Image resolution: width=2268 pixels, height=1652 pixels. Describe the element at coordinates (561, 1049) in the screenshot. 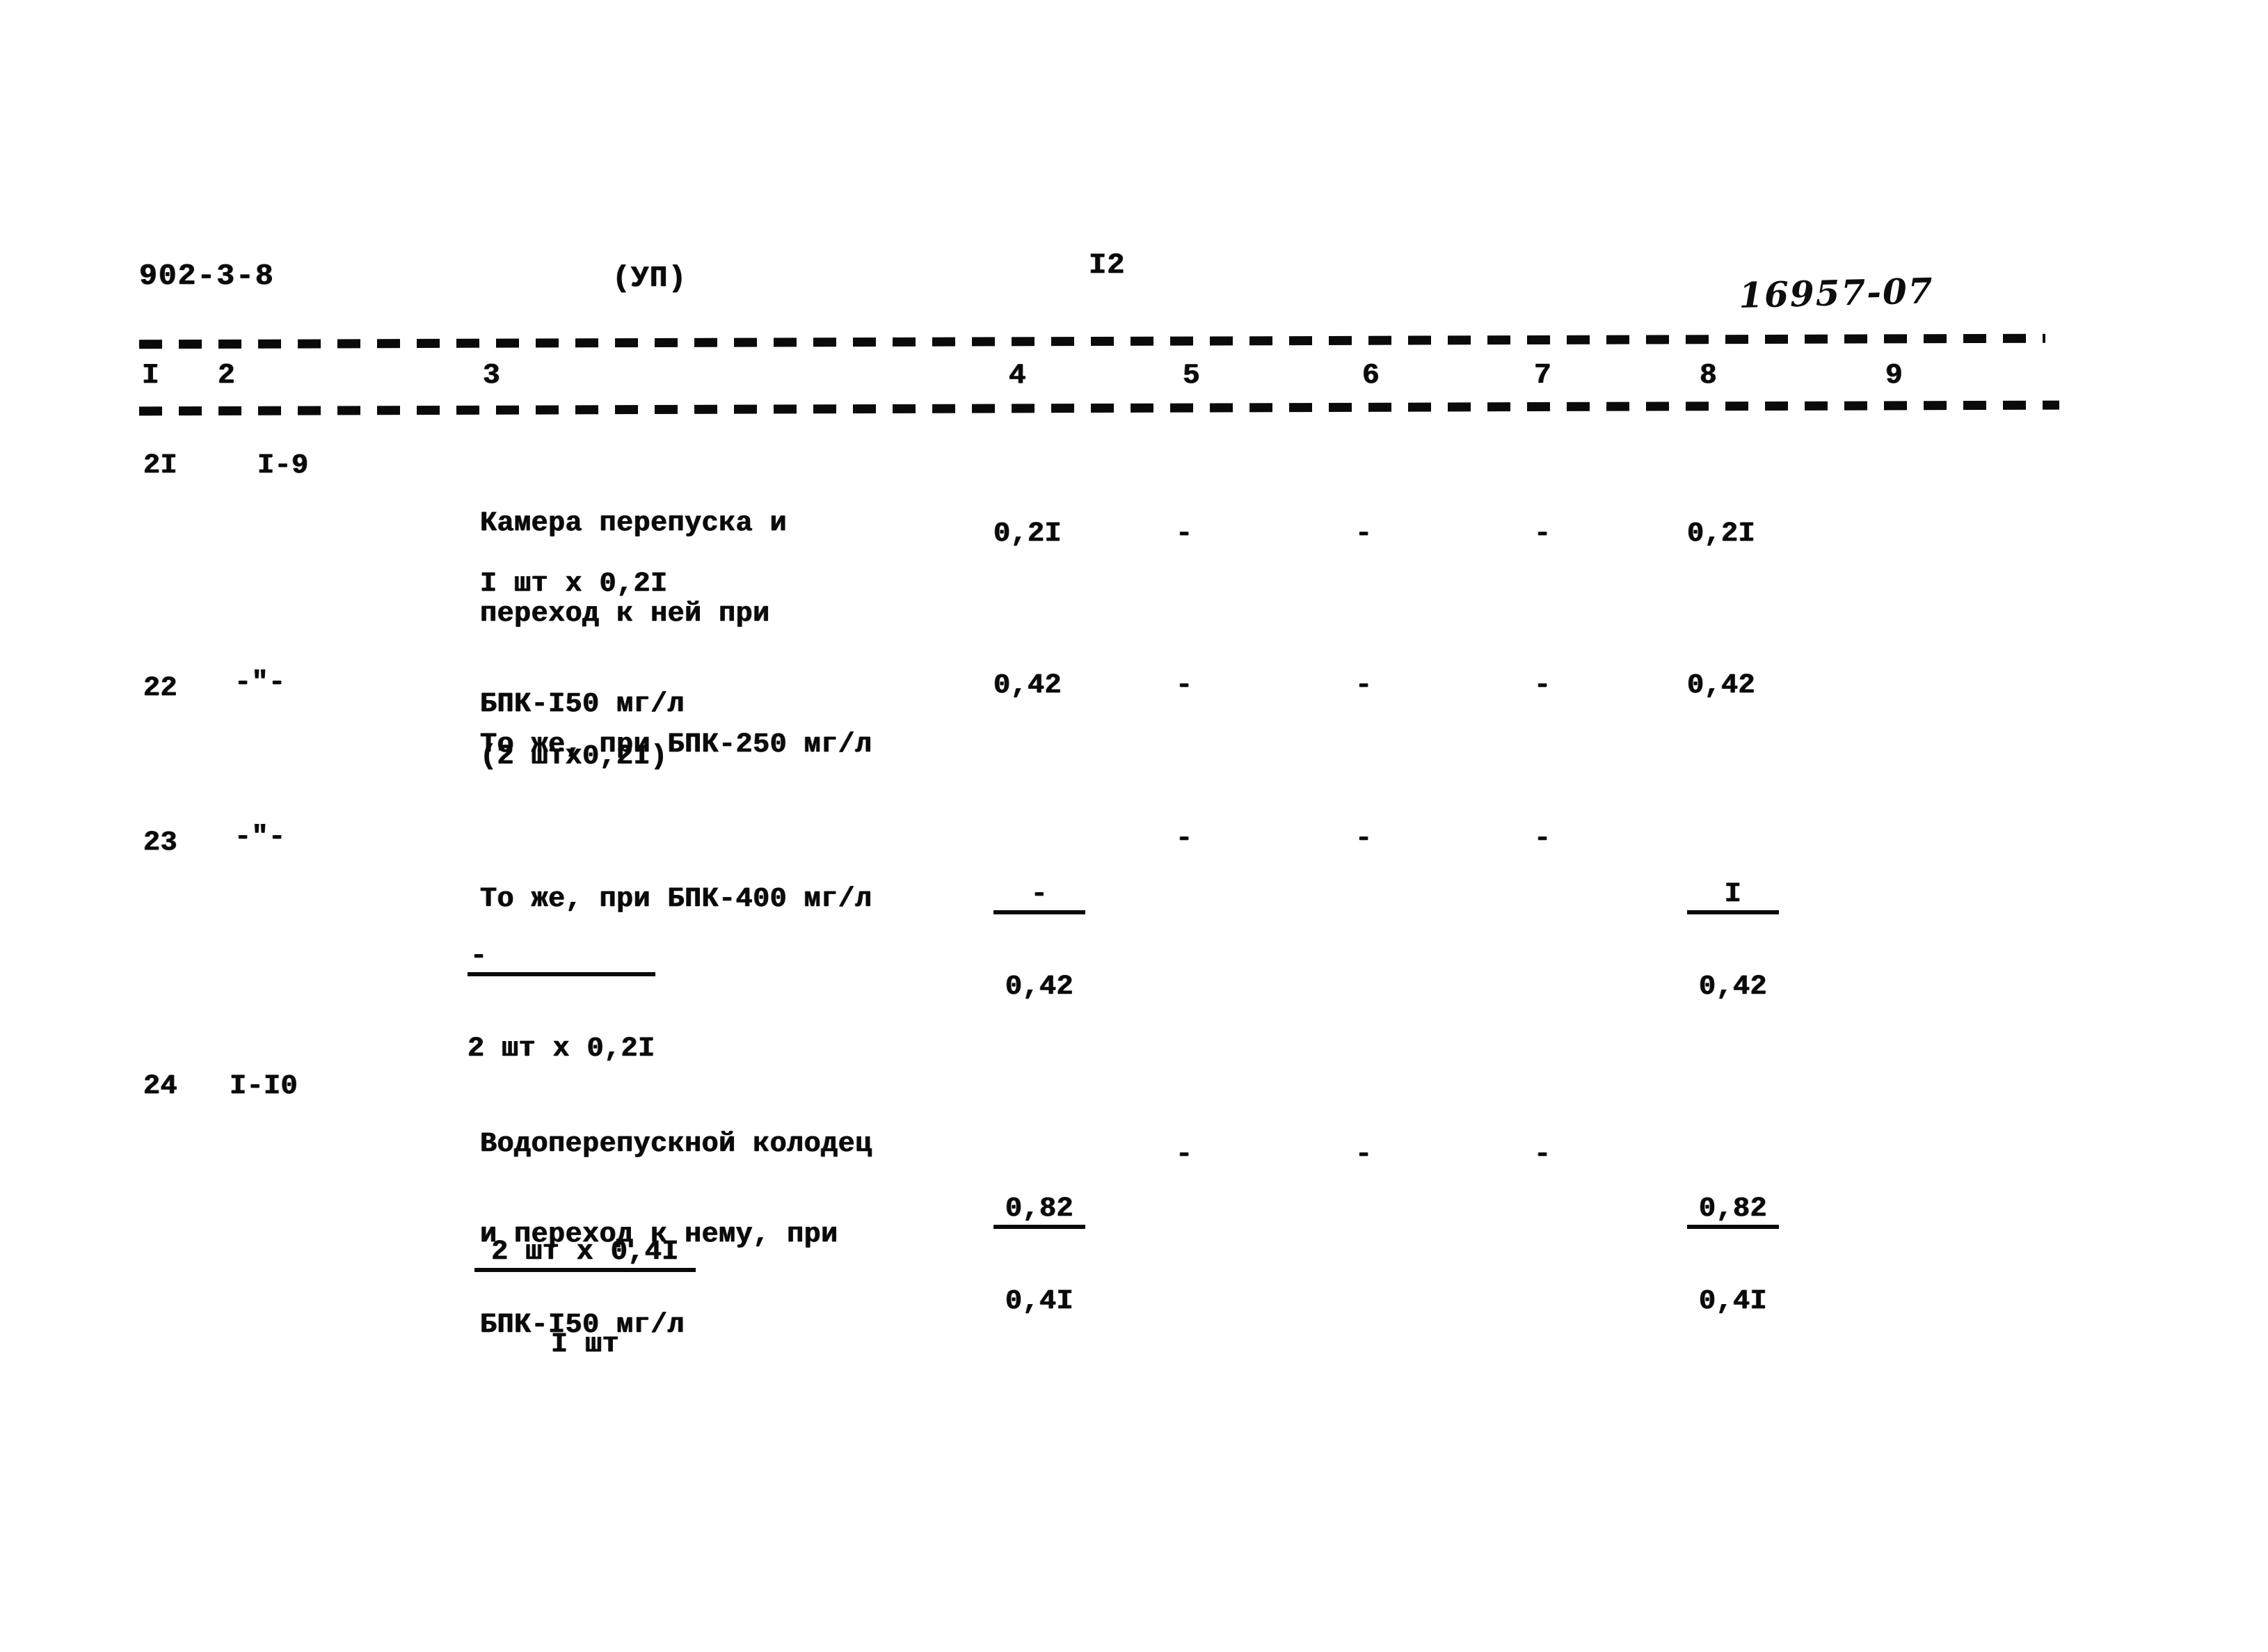

I see `fraction-denominator: 2 шт х 0,2I` at that location.